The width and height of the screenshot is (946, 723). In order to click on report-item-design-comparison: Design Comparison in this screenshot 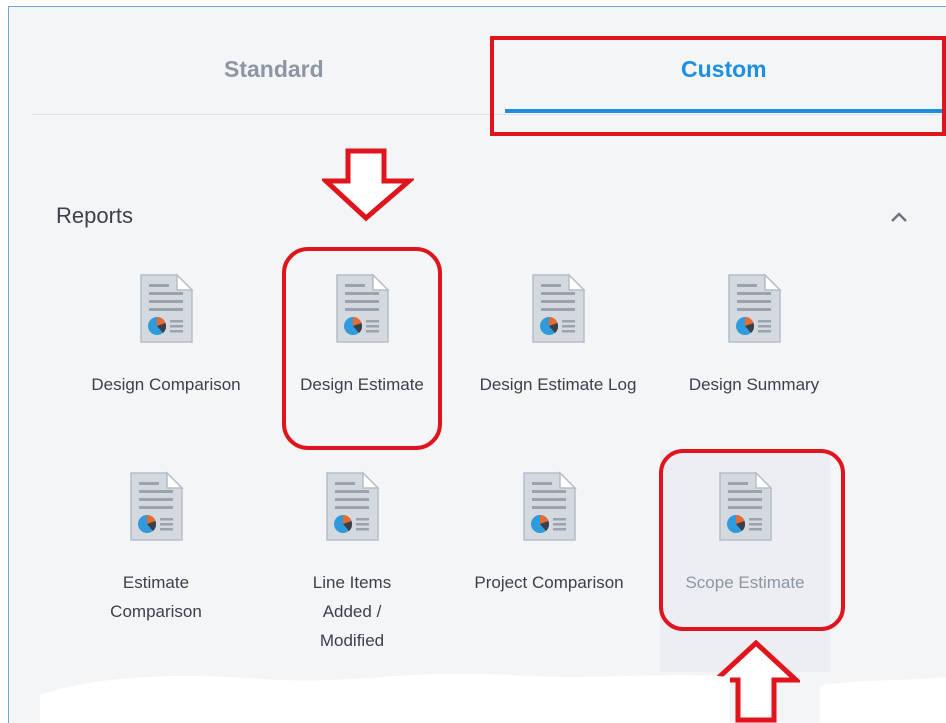, I will do `click(166, 335)`.